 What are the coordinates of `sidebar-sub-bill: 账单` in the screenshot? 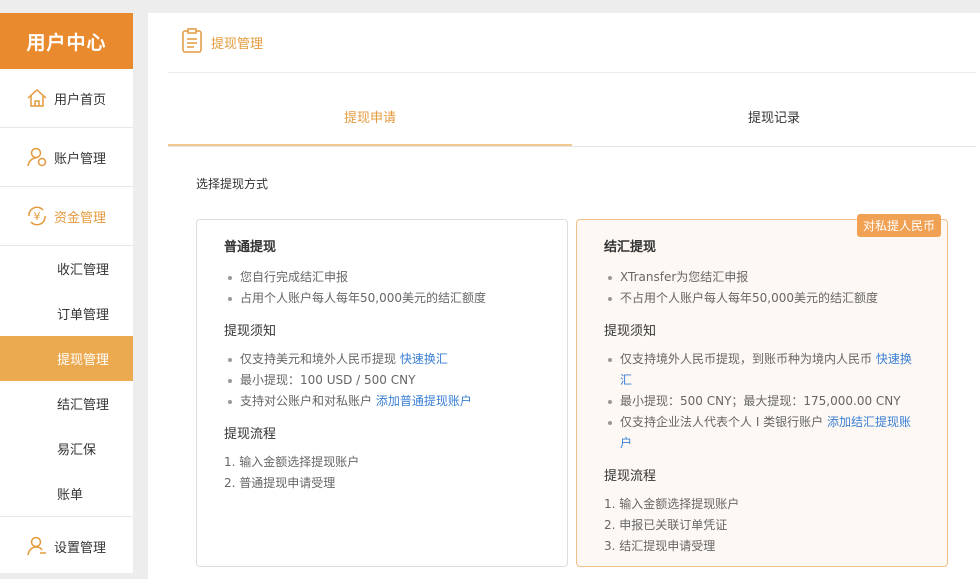 It's located at (66, 493).